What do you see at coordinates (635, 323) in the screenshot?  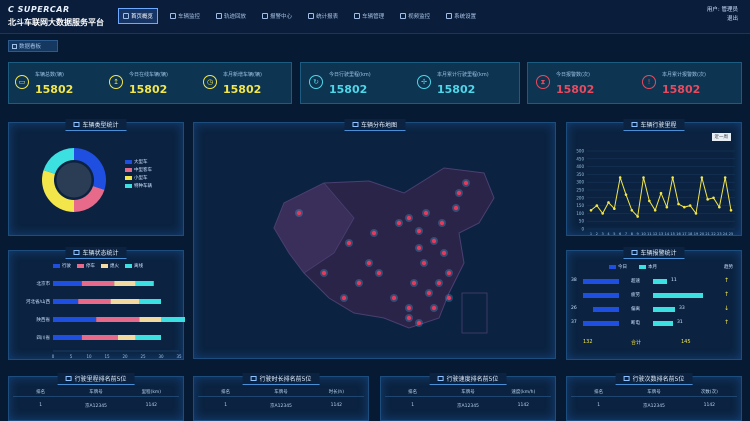 I see `alarm-label: 断电` at bounding box center [635, 323].